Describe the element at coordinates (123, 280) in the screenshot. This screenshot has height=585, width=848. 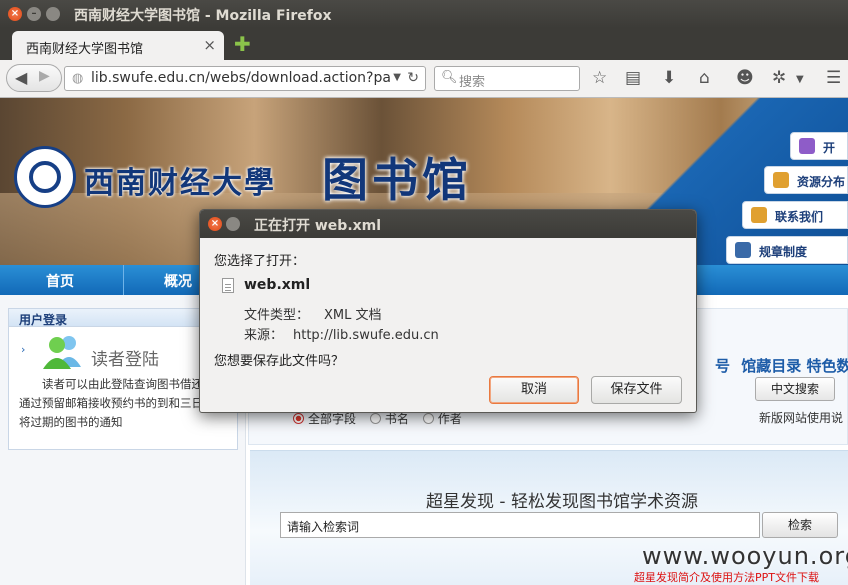
I see `menu-separator` at that location.